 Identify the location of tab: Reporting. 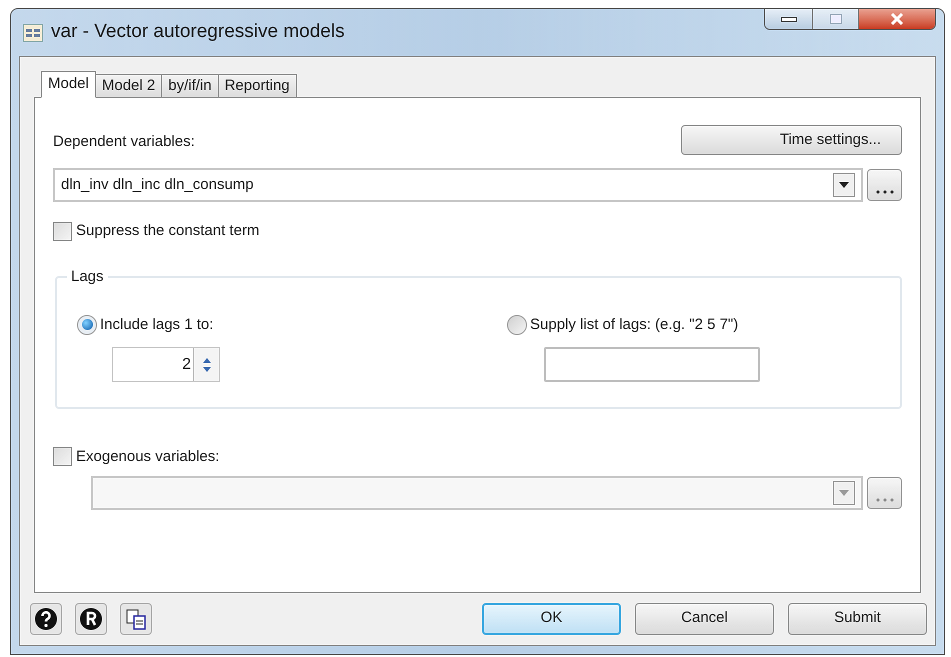
(257, 86).